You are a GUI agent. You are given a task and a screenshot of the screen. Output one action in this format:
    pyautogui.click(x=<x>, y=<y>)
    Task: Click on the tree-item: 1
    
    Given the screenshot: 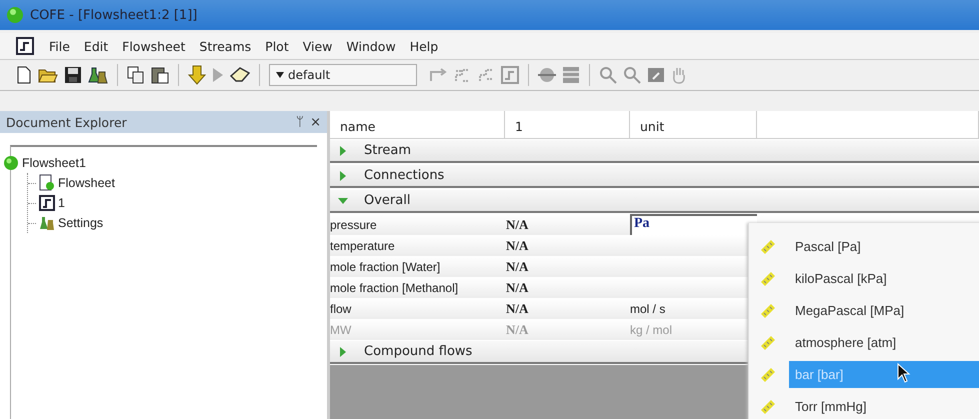 What is the action you would take?
    pyautogui.click(x=61, y=203)
    